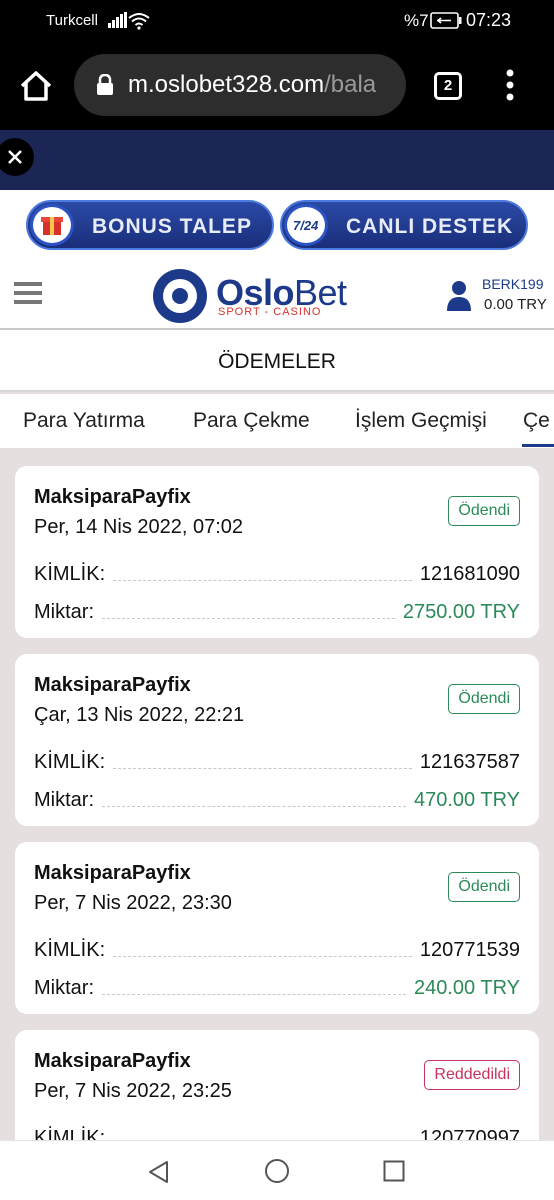 This screenshot has height=1200, width=554. Describe the element at coordinates (448, 86) in the screenshot. I see `tab-switcher-button: 2` at that location.